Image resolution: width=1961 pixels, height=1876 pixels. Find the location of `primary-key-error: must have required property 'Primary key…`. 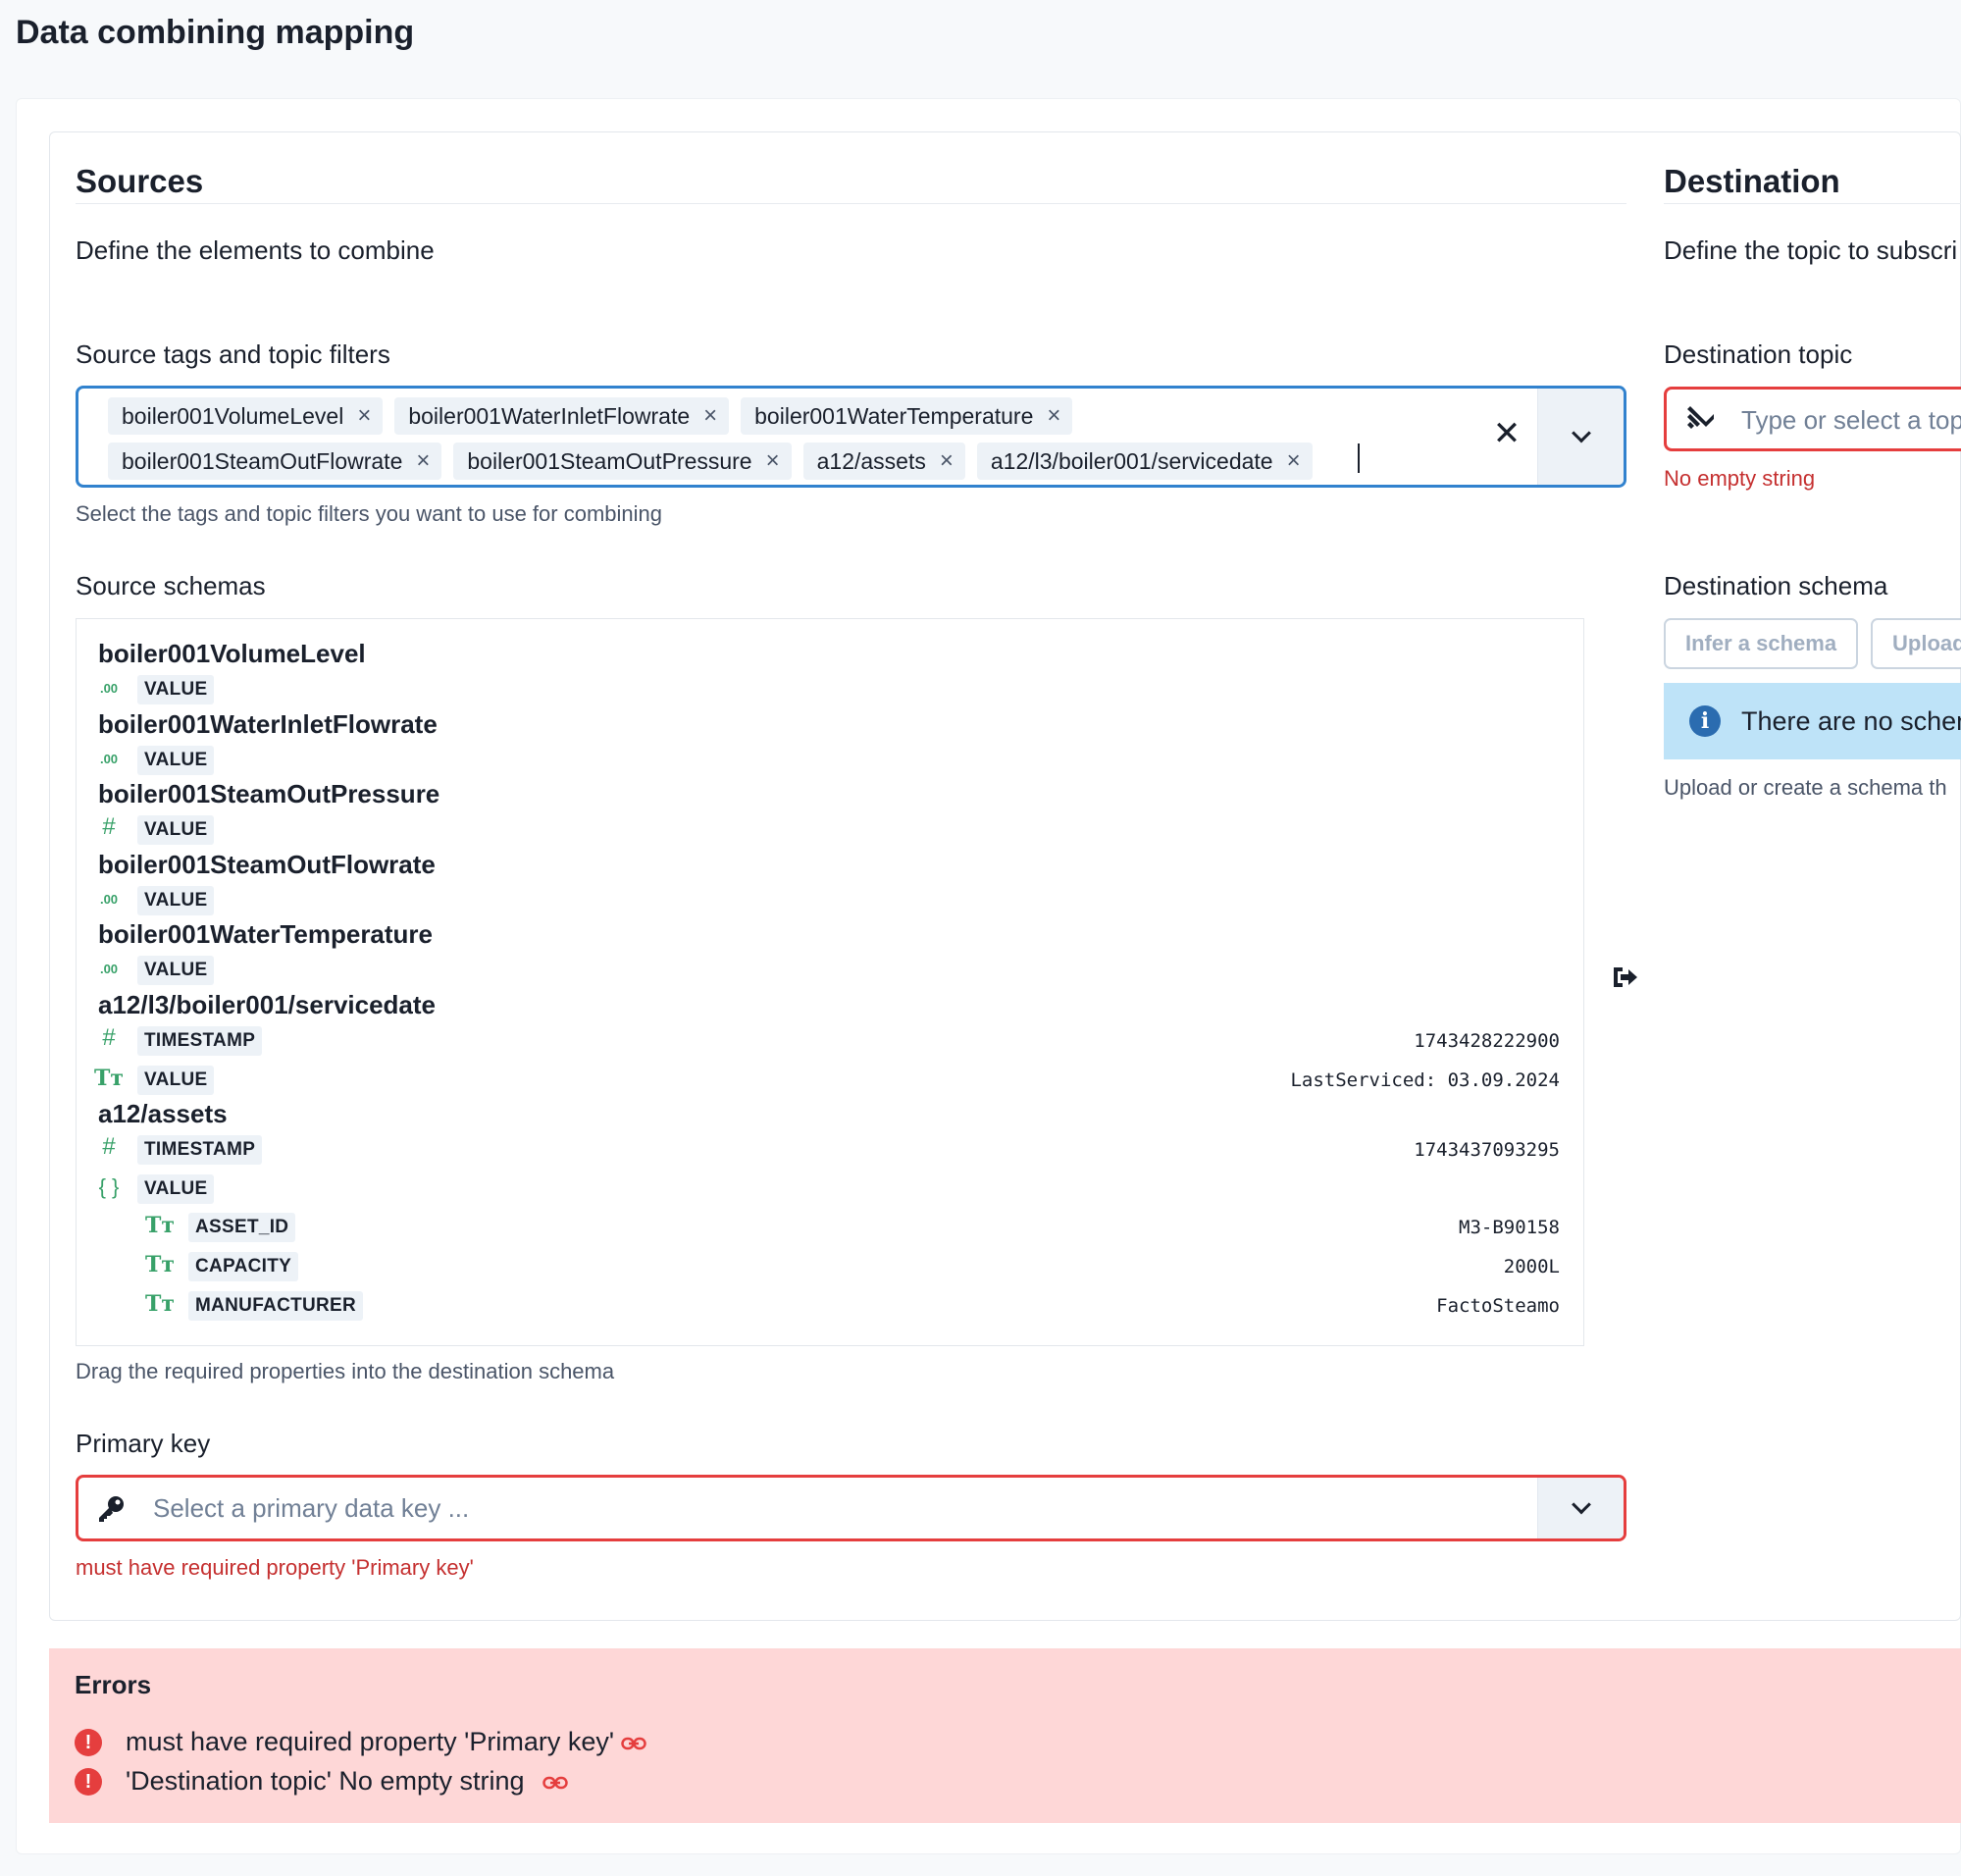

primary-key-error: must have required property 'Primary key… is located at coordinates (275, 1567).